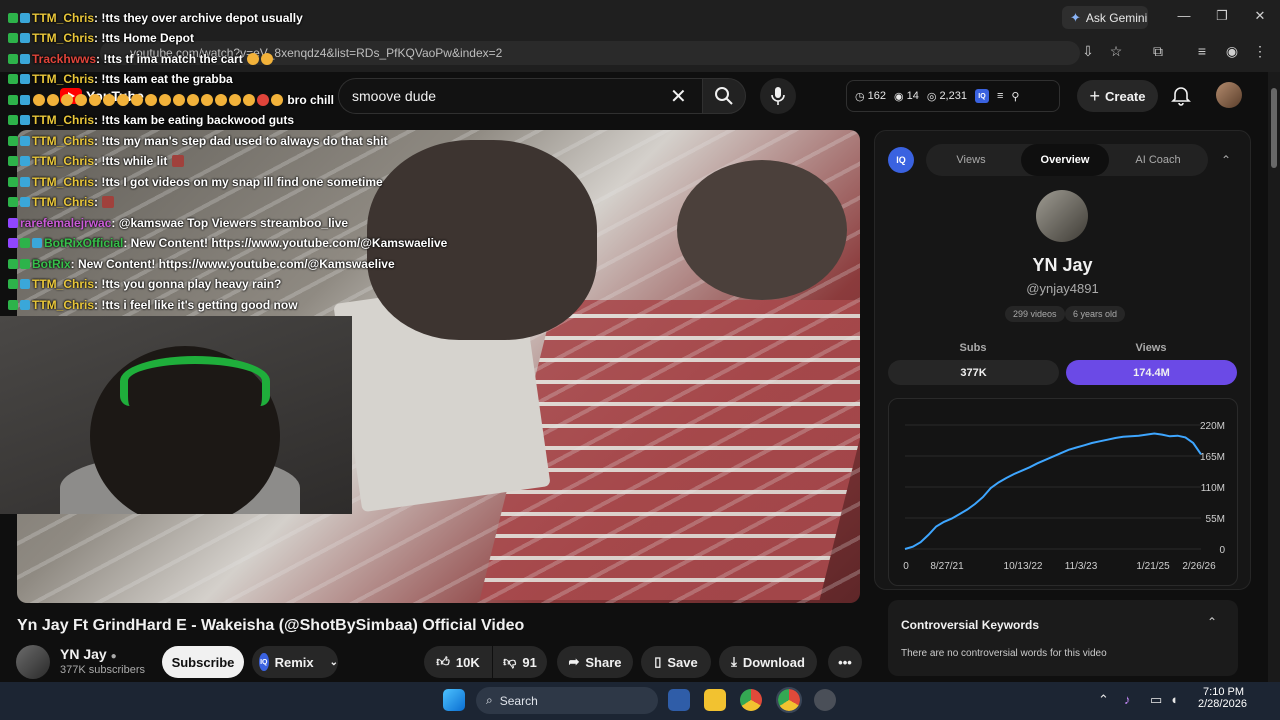 The width and height of the screenshot is (1280, 720). Describe the element at coordinates (1117, 96) in the screenshot. I see `create-button: + Create` at that location.